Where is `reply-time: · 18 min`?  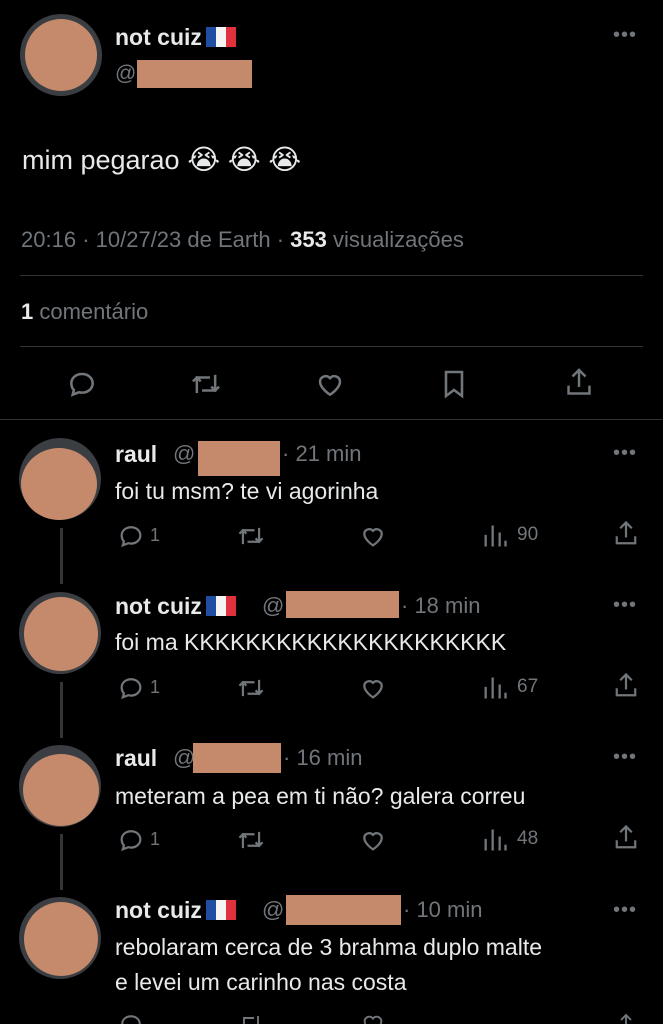 reply-time: · 18 min is located at coordinates (440, 606).